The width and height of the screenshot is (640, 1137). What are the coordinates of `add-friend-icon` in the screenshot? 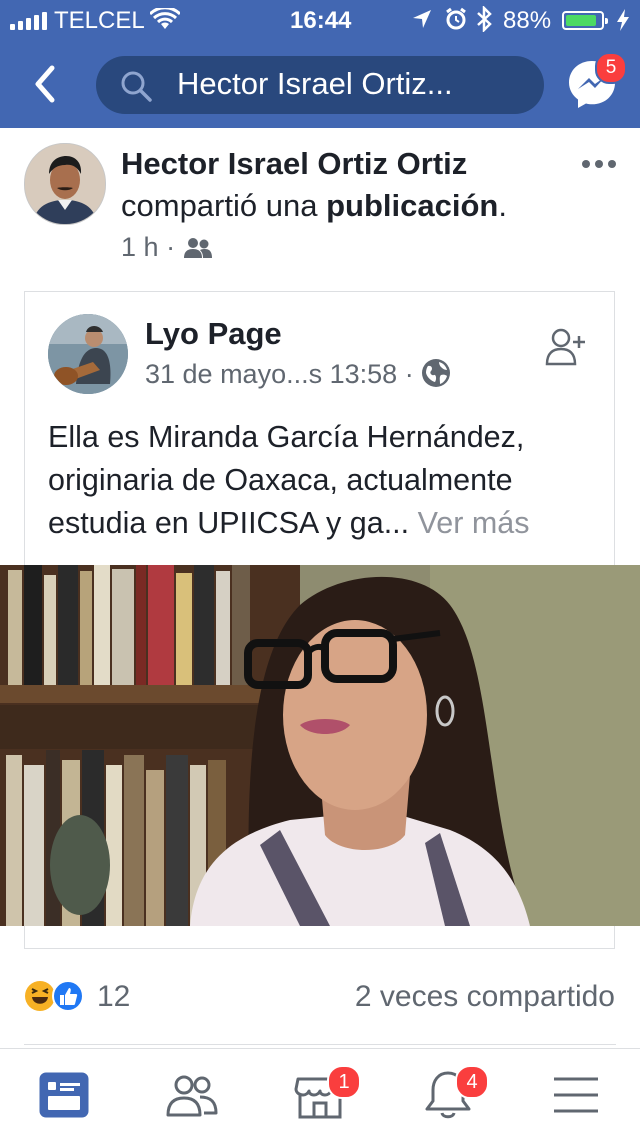 It's located at (566, 346).